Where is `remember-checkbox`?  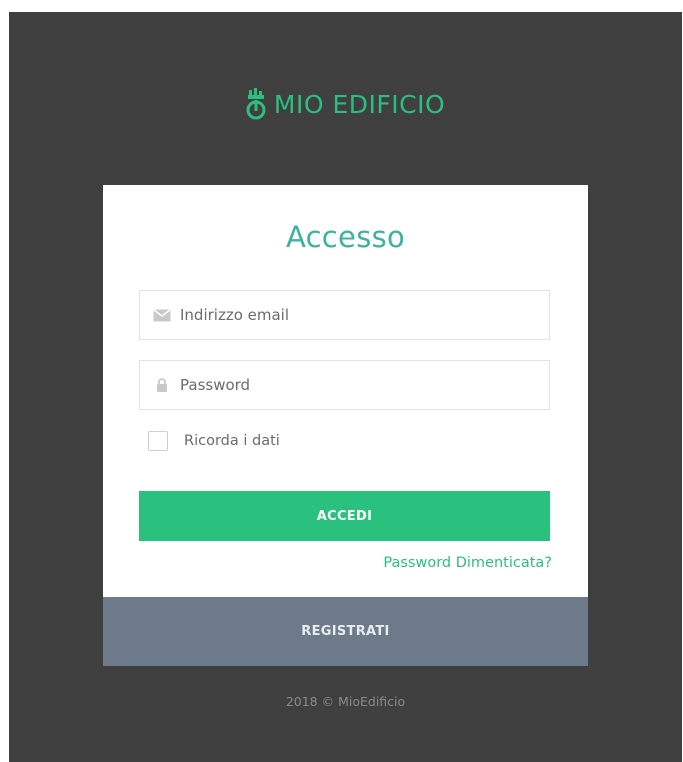 remember-checkbox is located at coordinates (158, 441).